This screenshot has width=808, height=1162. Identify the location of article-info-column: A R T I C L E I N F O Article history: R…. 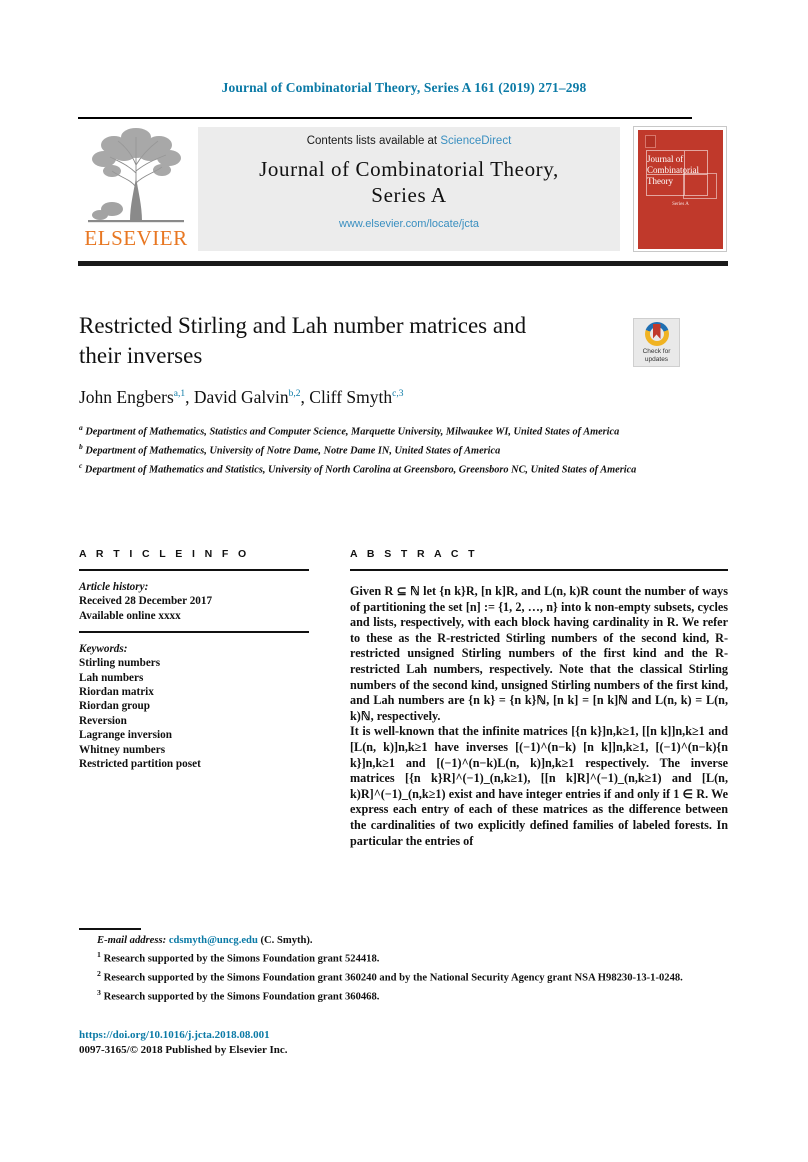
(194, 659).